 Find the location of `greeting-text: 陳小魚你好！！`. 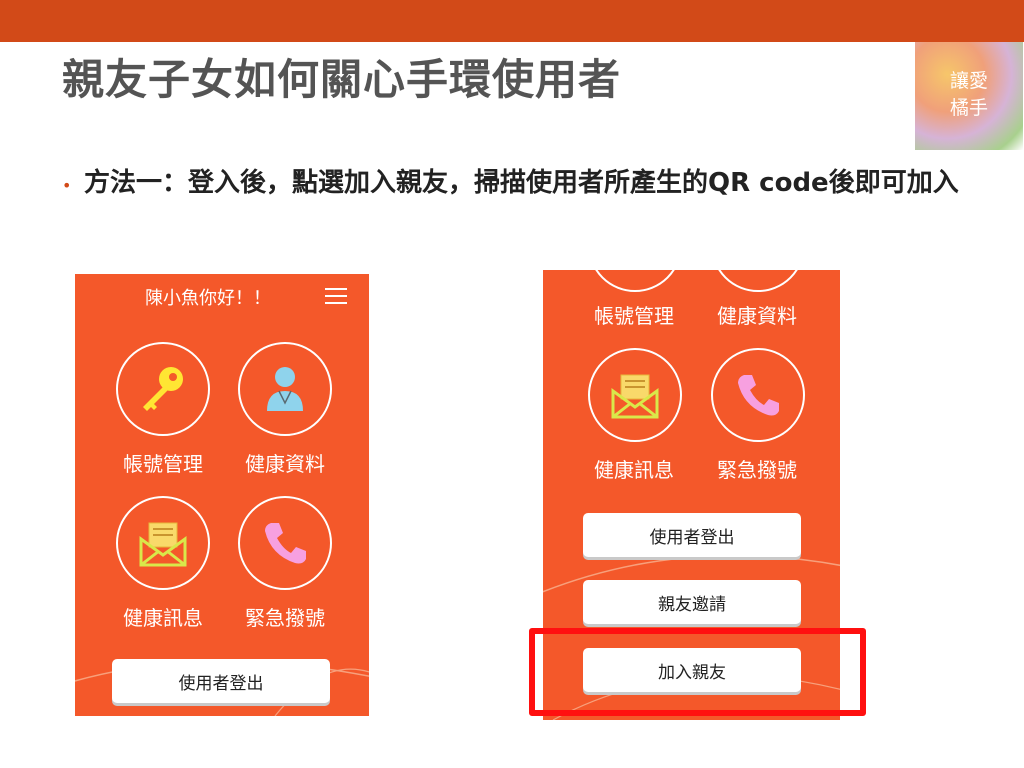

greeting-text: 陳小魚你好！！ is located at coordinates (208, 298).